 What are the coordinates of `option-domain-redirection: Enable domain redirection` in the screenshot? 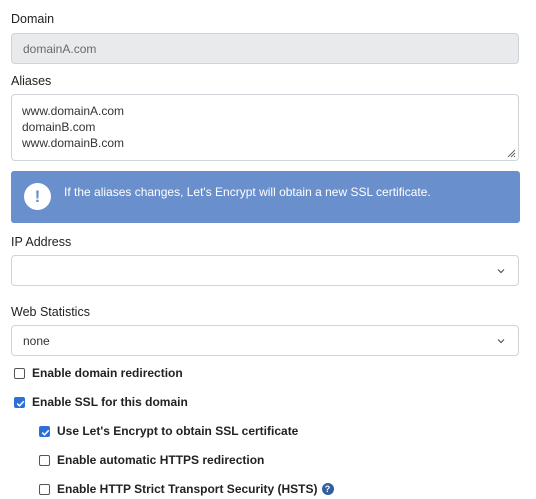 It's located at (98, 373).